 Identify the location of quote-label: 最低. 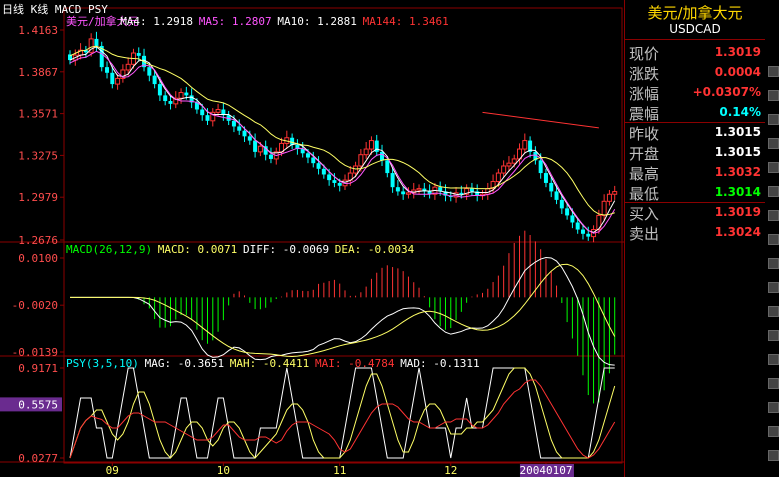
(644, 194).